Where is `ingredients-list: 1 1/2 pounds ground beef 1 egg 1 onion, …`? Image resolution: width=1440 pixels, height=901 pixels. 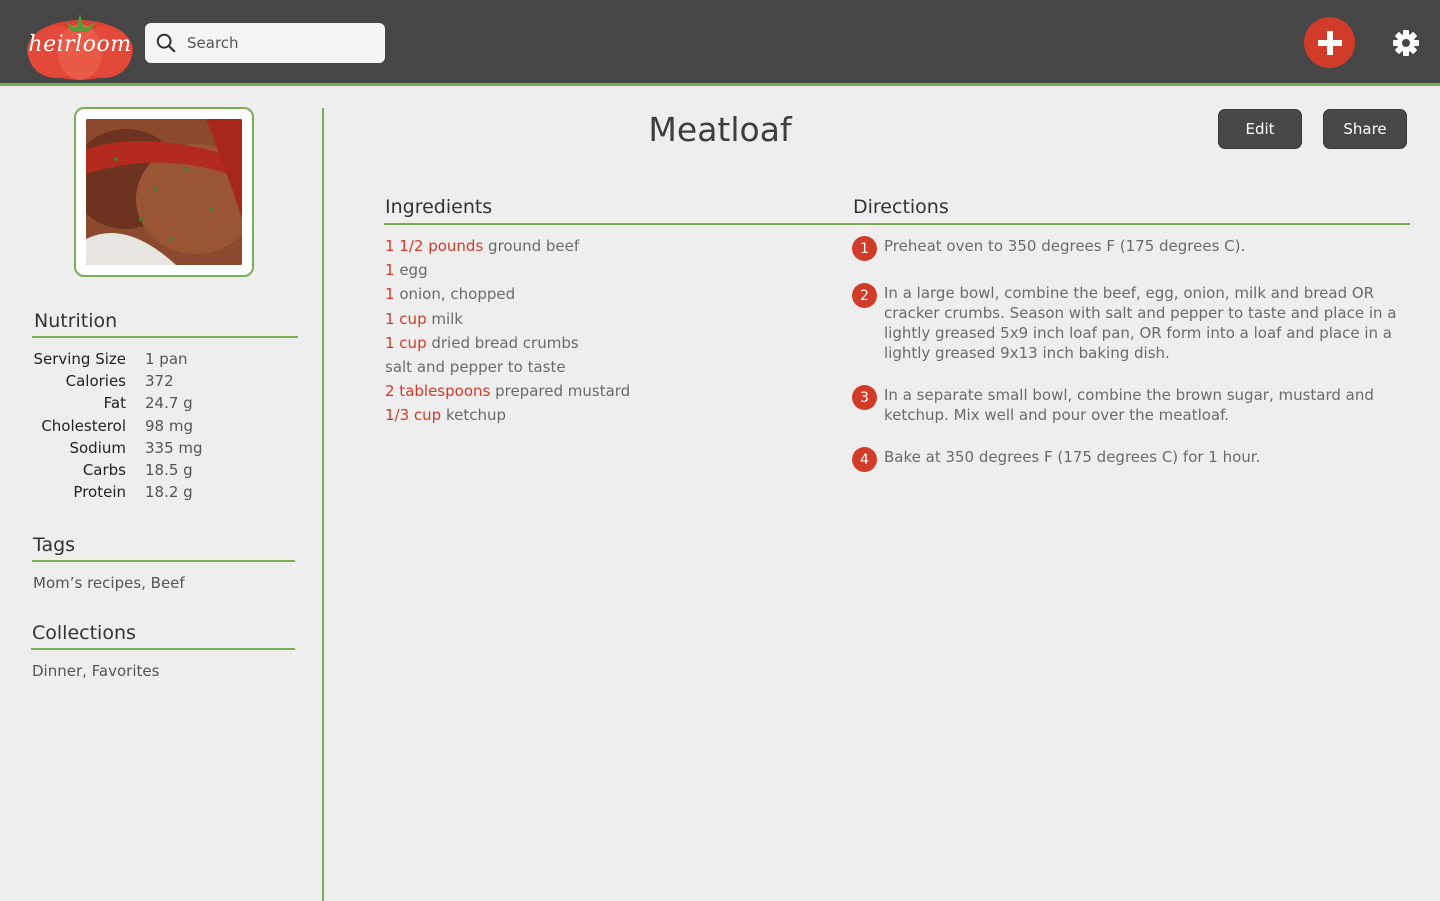
ingredients-list: 1 1/2 pounds ground beef 1 egg 1 onion, … is located at coordinates (605, 331).